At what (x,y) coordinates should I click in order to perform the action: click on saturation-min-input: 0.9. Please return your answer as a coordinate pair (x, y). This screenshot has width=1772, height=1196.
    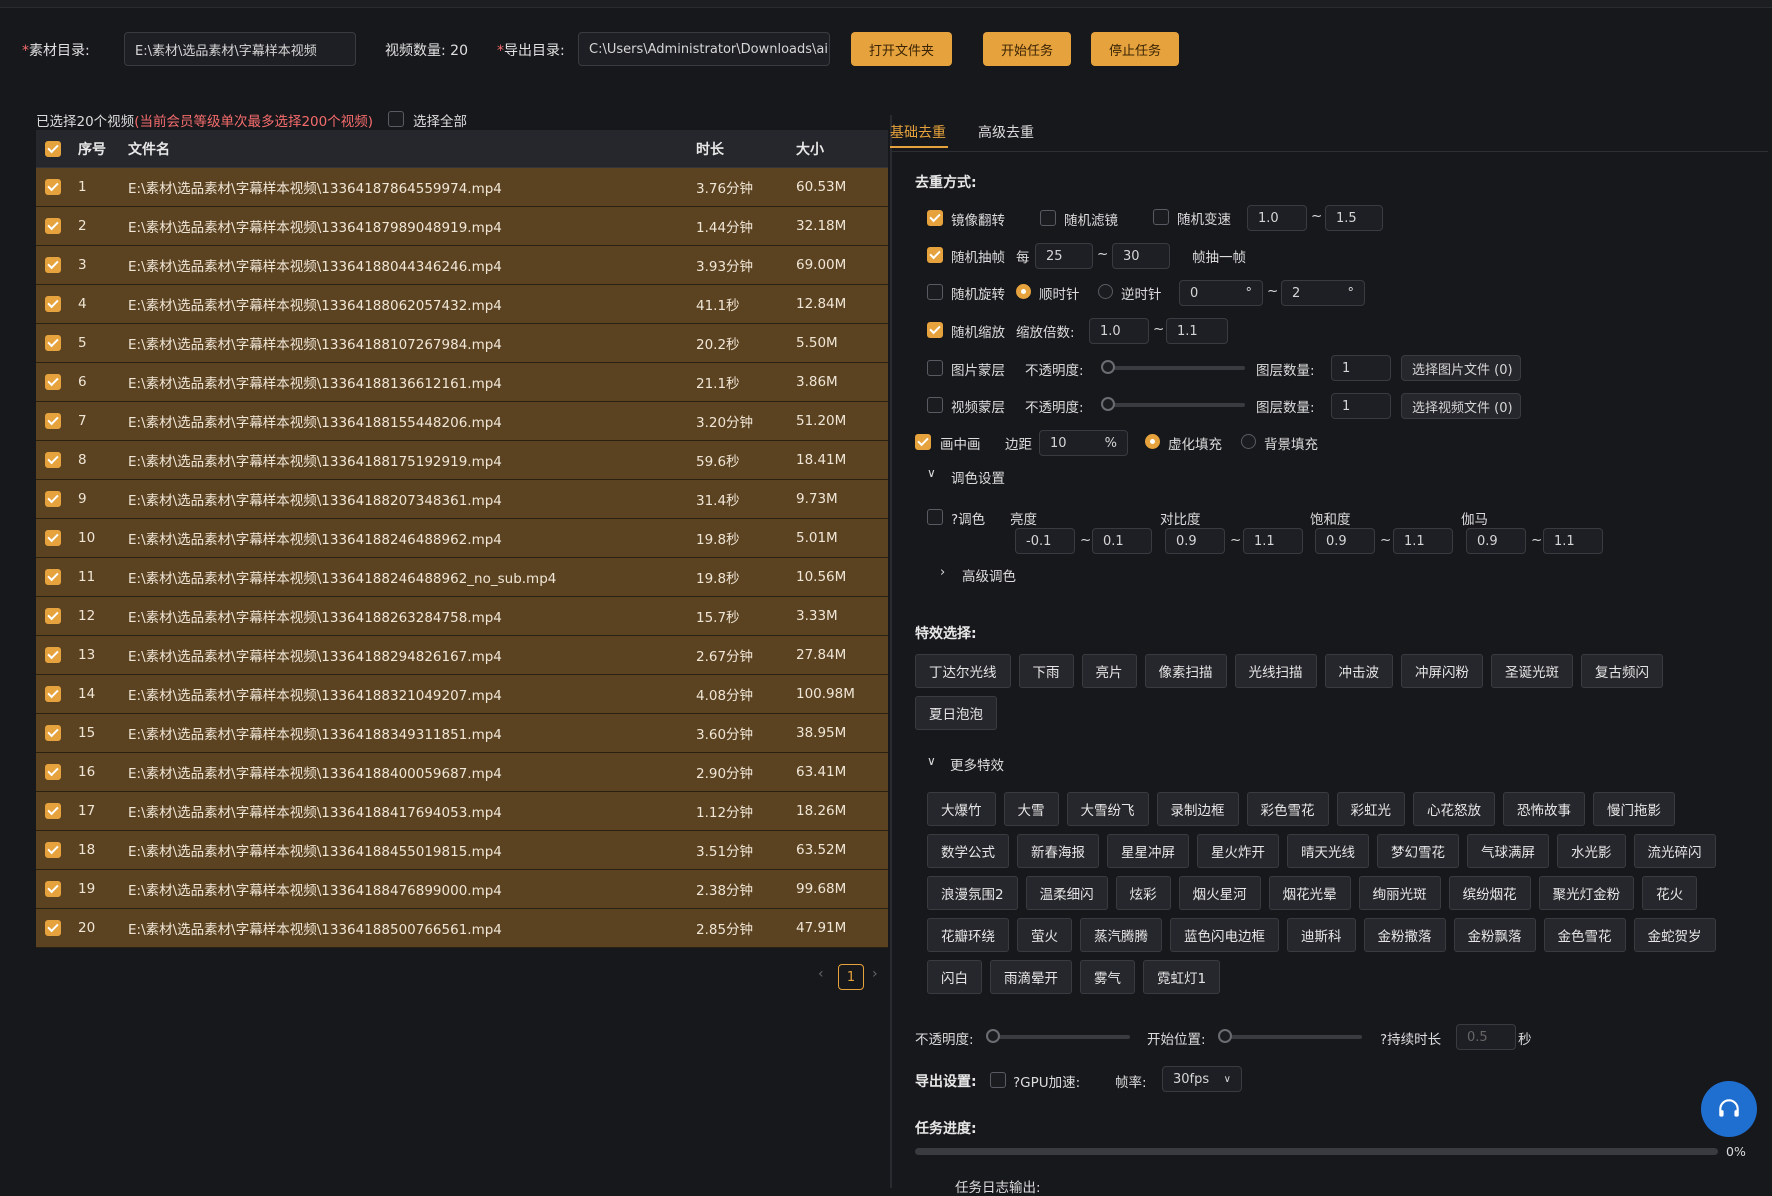
    Looking at the image, I should click on (1345, 541).